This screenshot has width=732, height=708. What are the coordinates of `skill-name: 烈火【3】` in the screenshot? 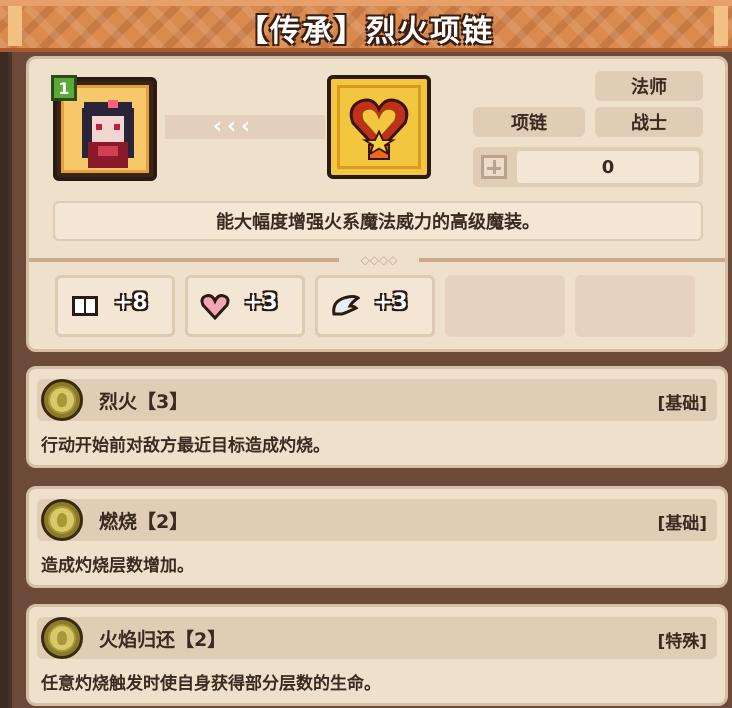 It's located at (144, 402).